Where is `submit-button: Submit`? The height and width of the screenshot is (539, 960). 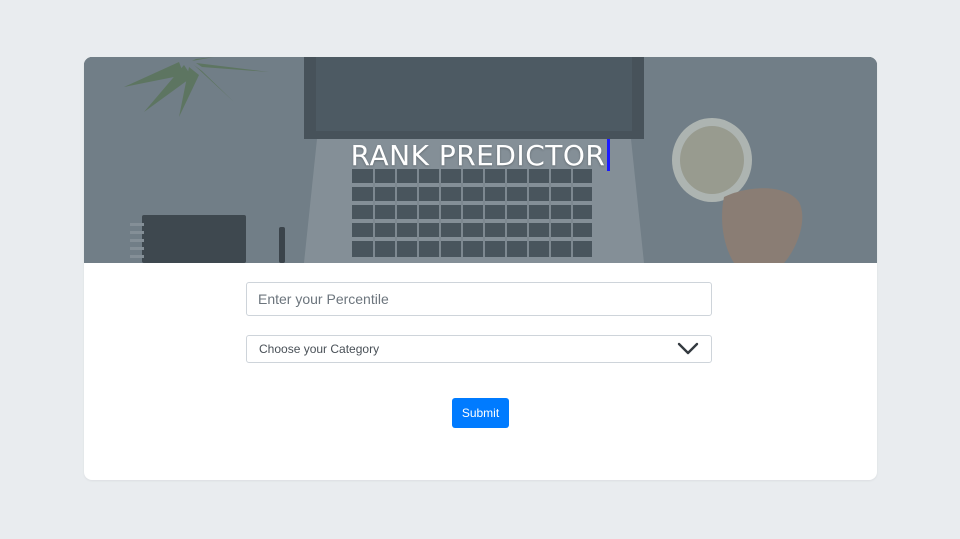
submit-button: Submit is located at coordinates (480, 413).